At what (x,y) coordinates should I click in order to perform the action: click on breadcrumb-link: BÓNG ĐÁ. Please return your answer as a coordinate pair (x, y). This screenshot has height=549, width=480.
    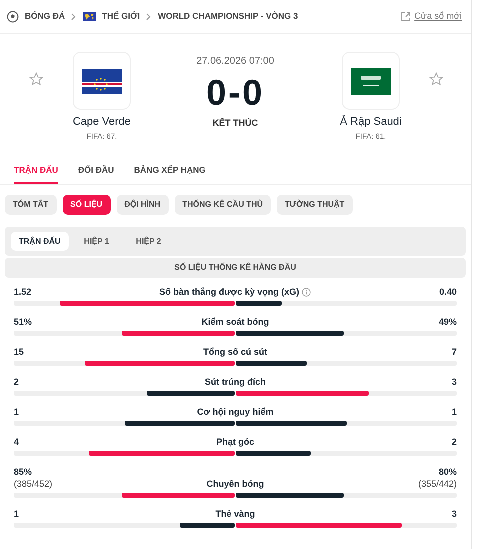
    Looking at the image, I should click on (45, 16).